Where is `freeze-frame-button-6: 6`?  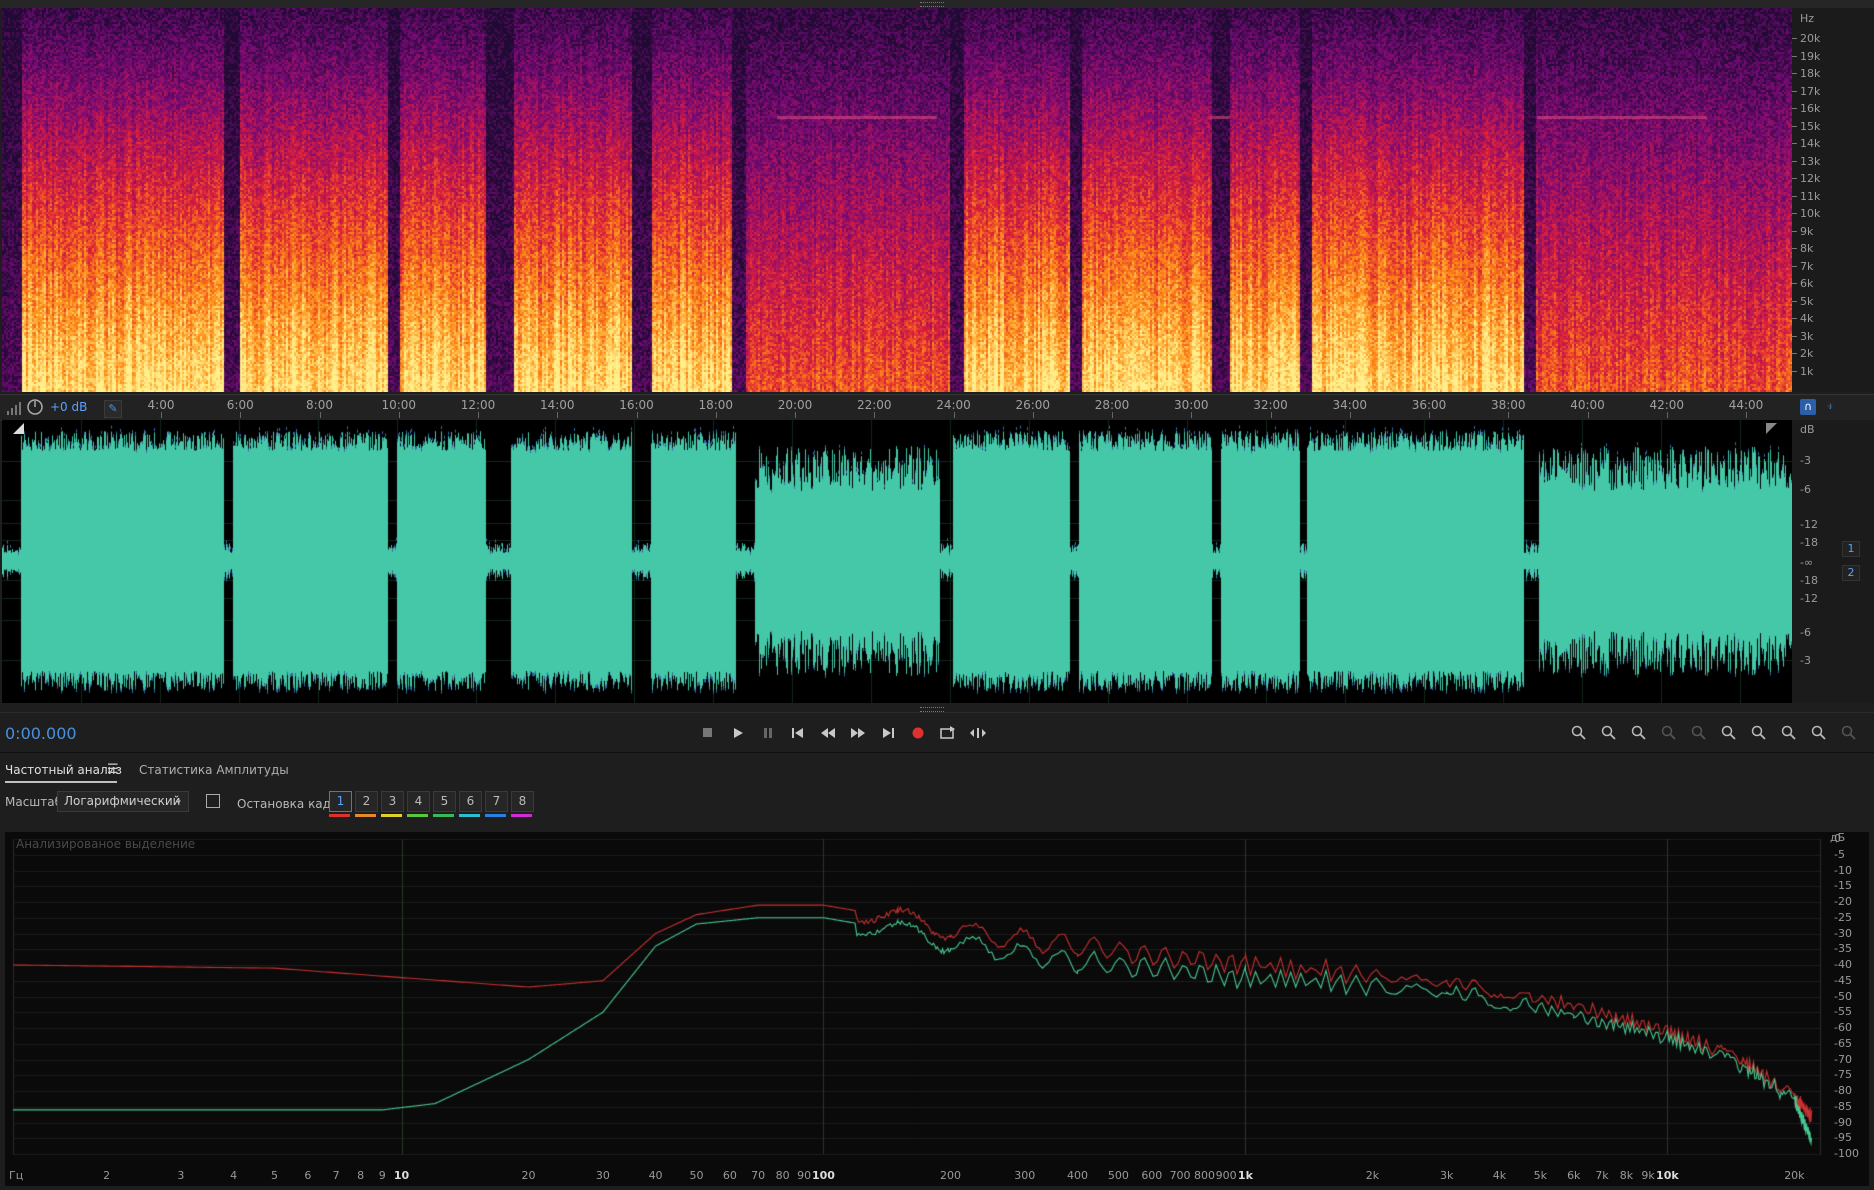
freeze-frame-button-6: 6 is located at coordinates (470, 801).